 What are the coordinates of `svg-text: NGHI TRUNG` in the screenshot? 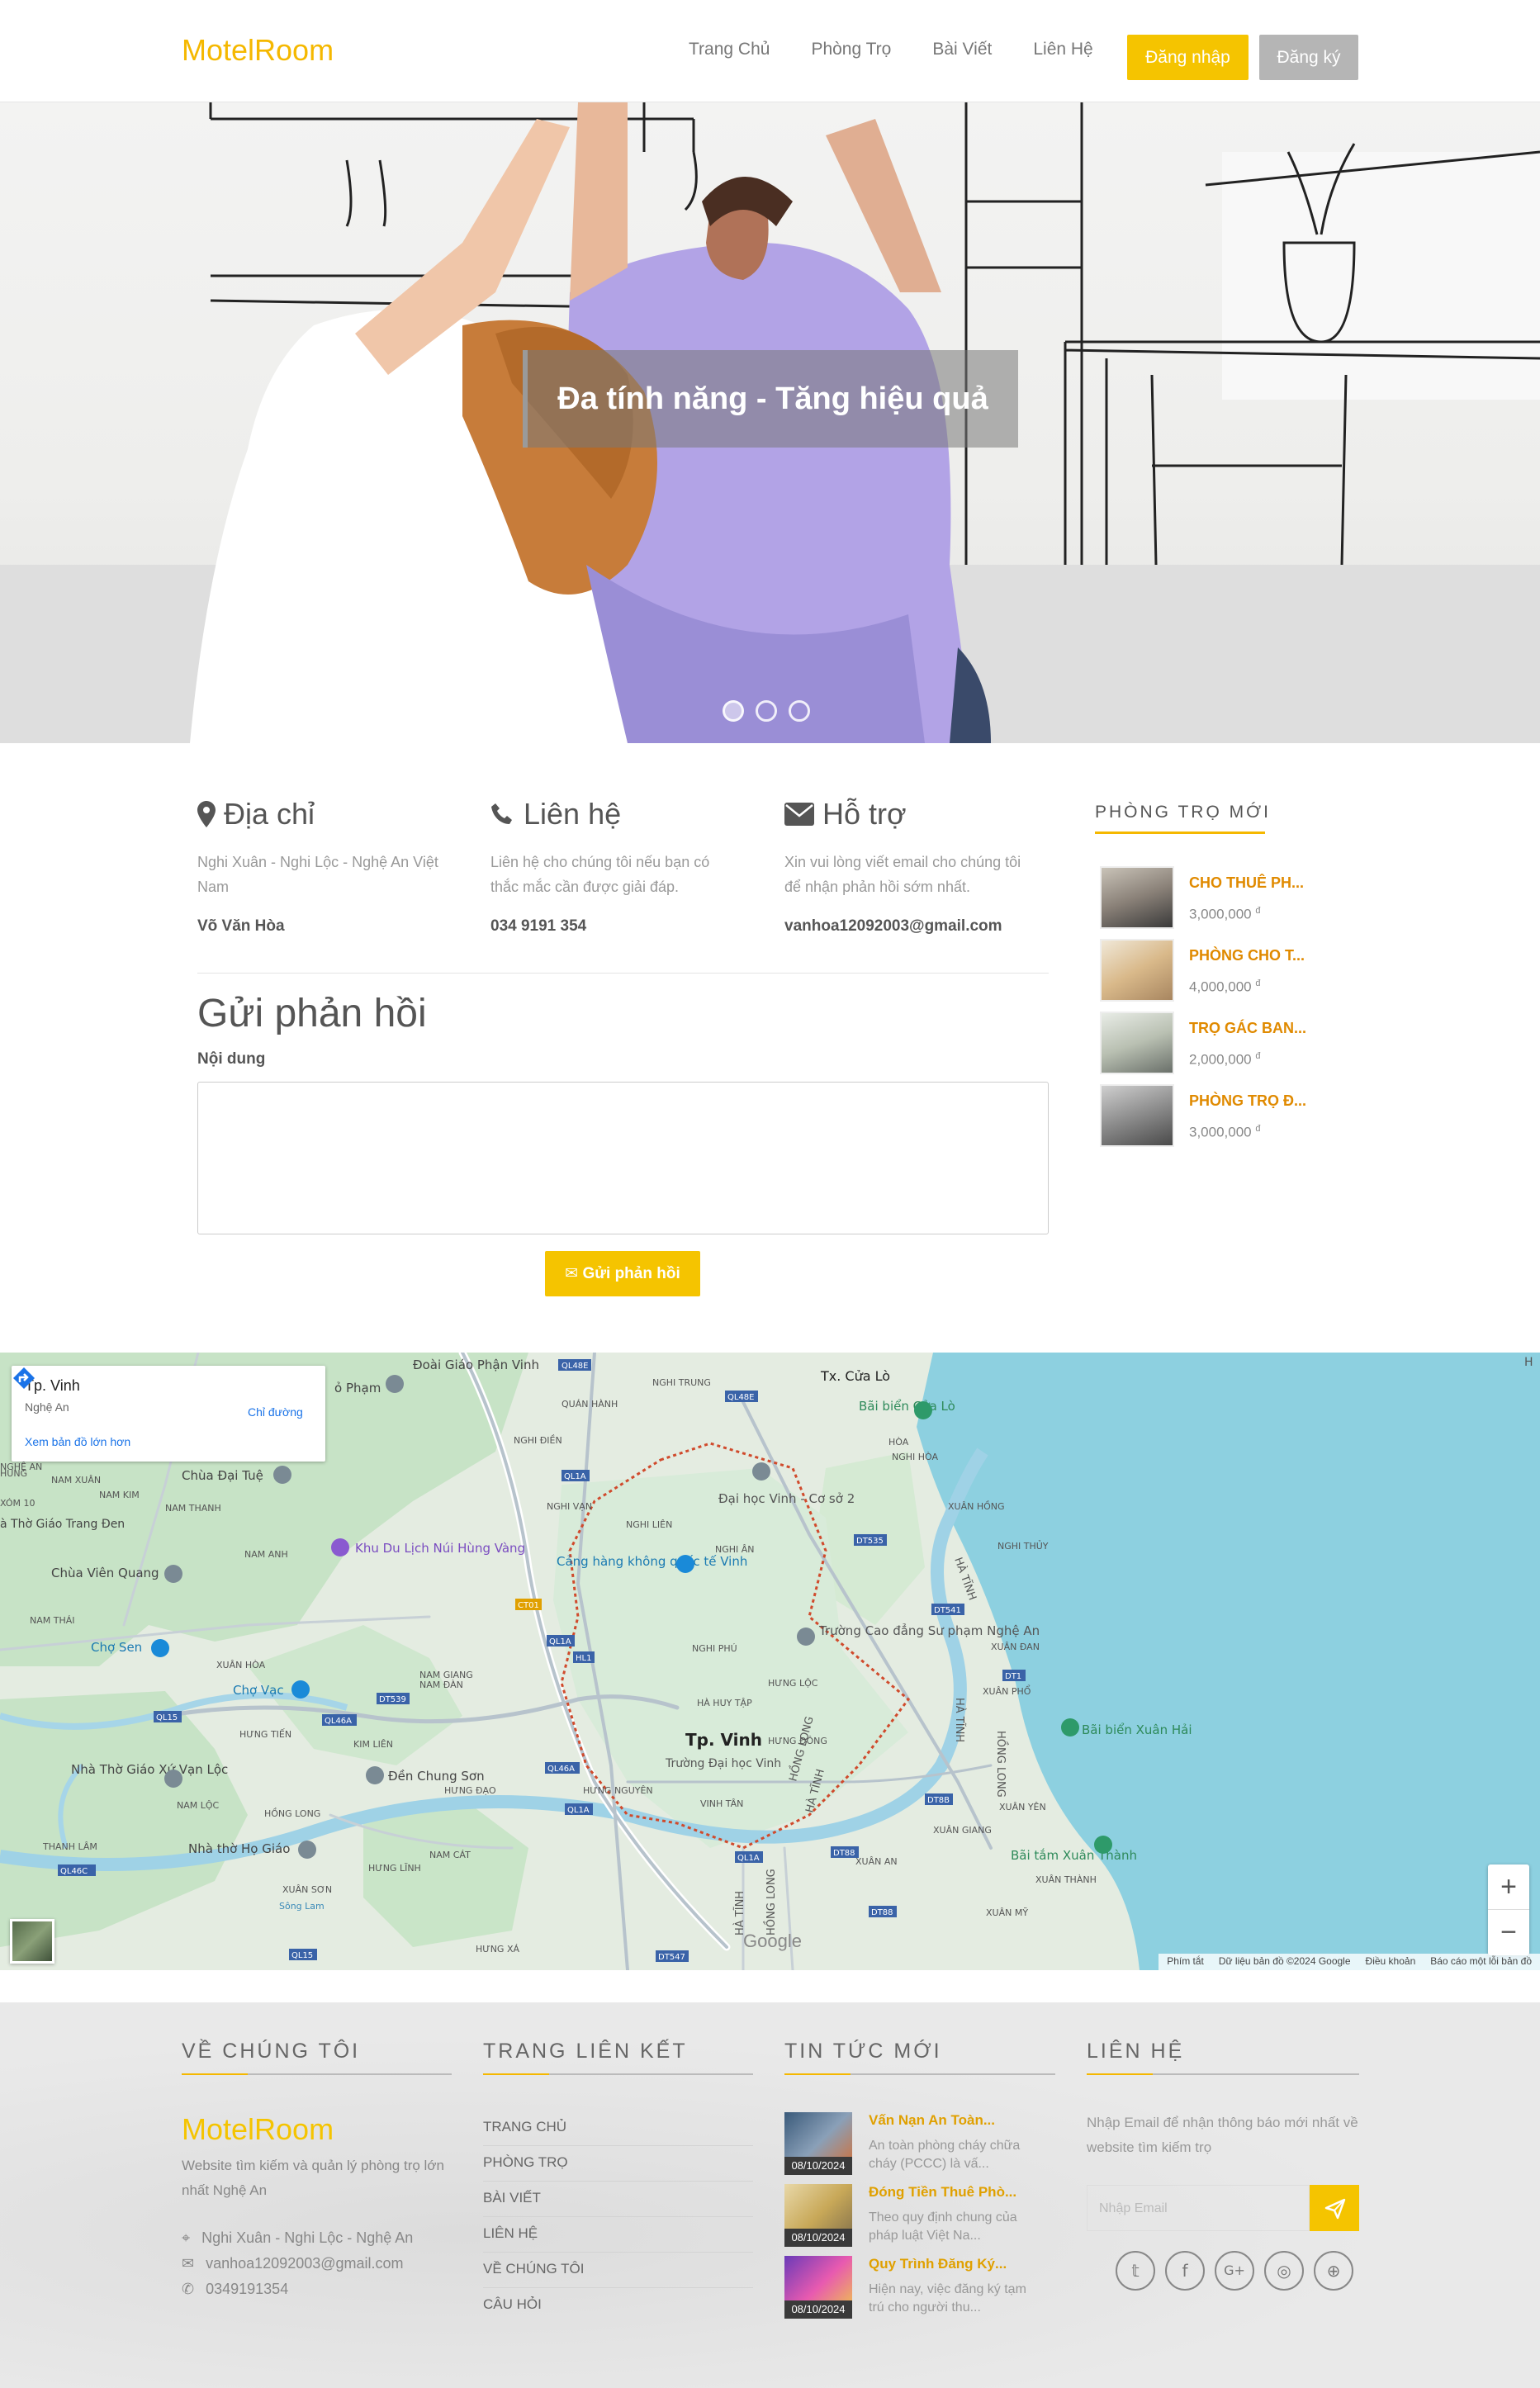 It's located at (681, 1382).